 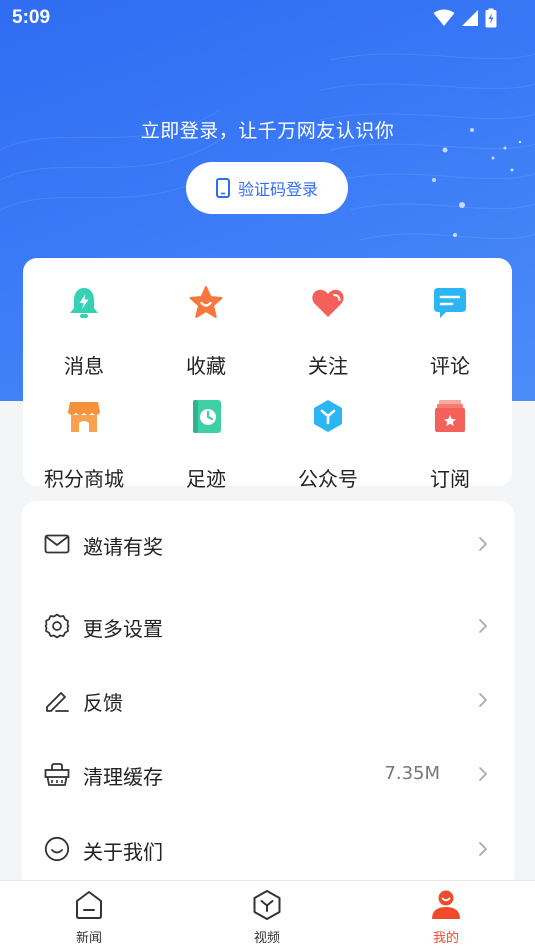 I want to click on tab-mine: 我的, so click(x=446, y=916).